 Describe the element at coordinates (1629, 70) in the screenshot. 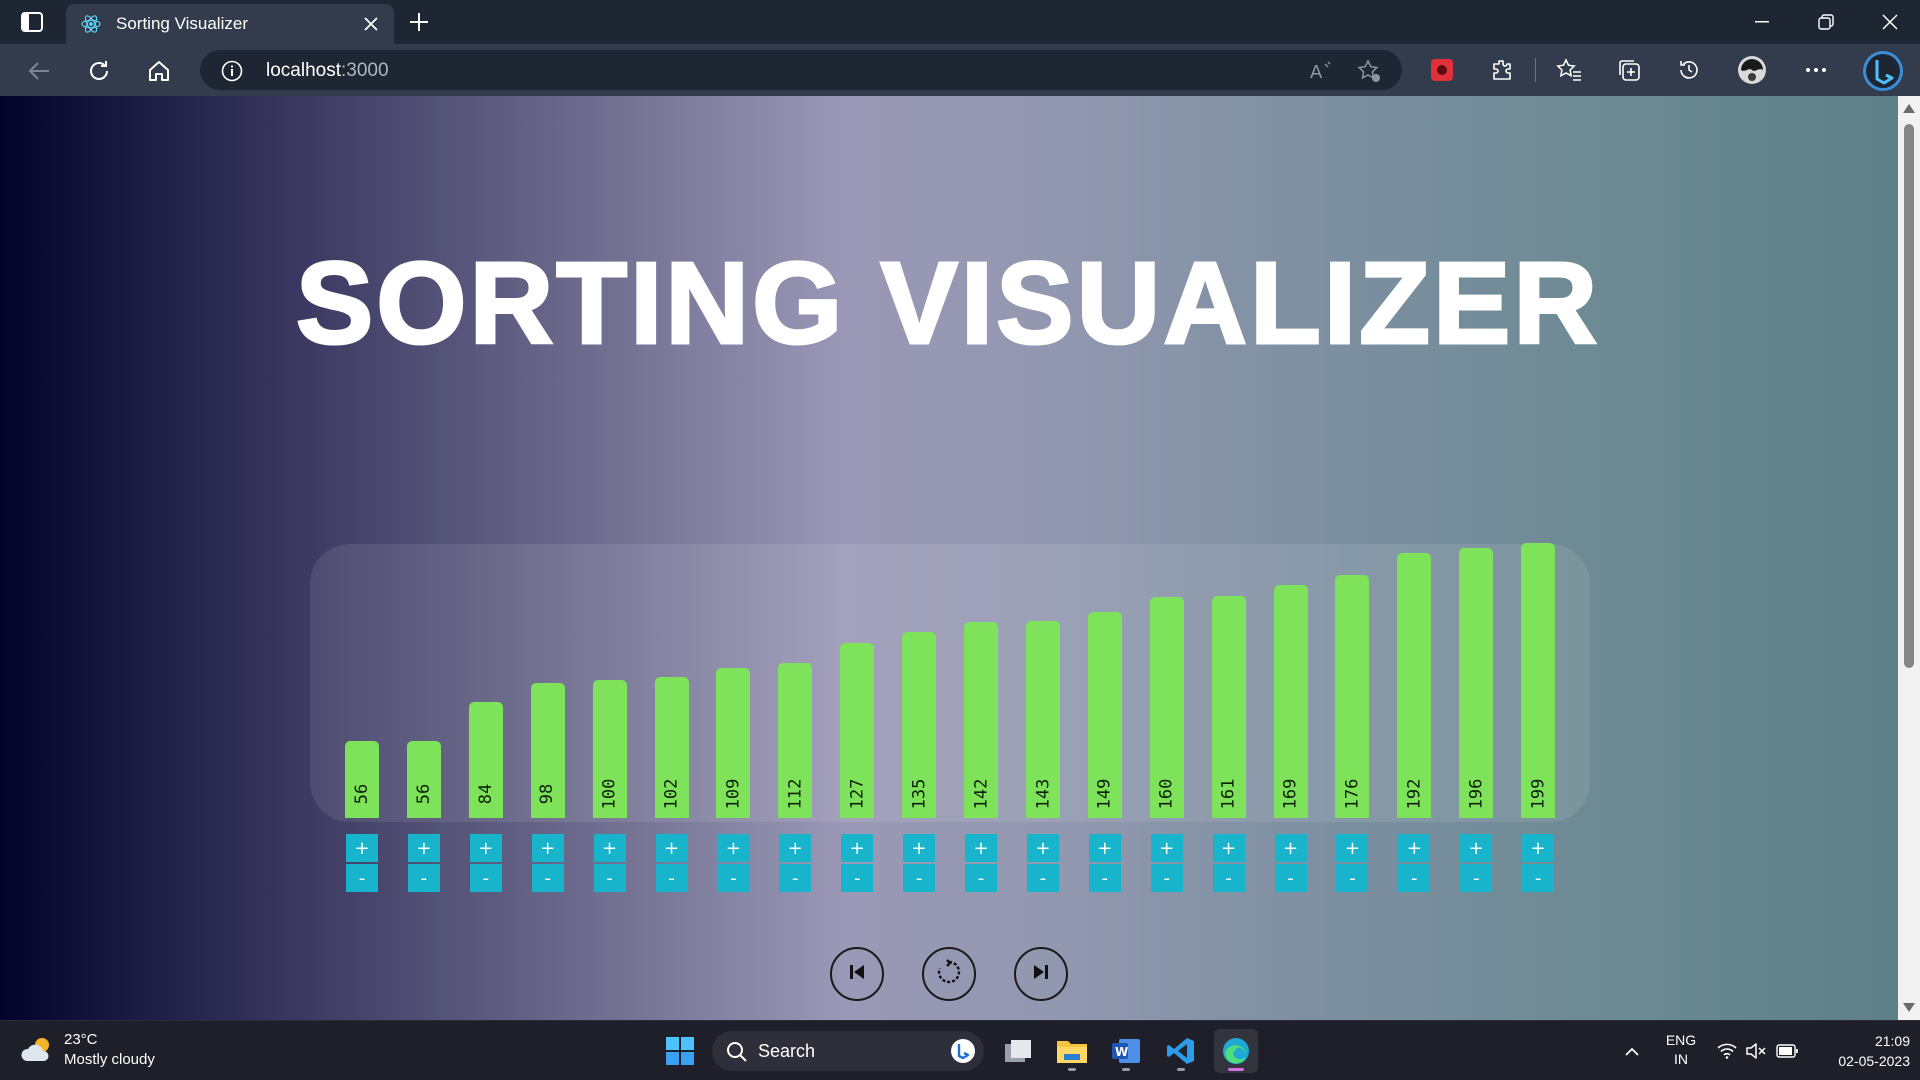

I see `collections-icon` at that location.